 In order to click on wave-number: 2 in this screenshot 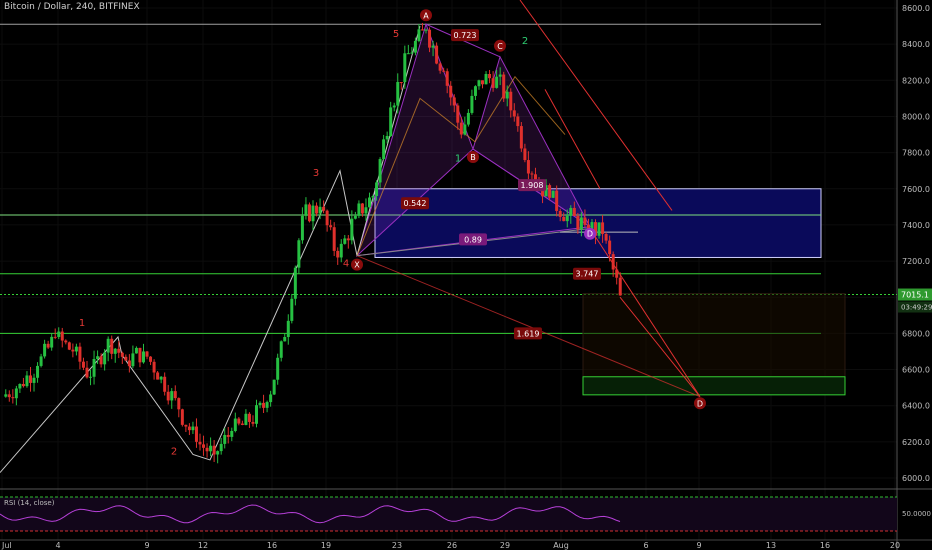, I will do `click(525, 41)`.